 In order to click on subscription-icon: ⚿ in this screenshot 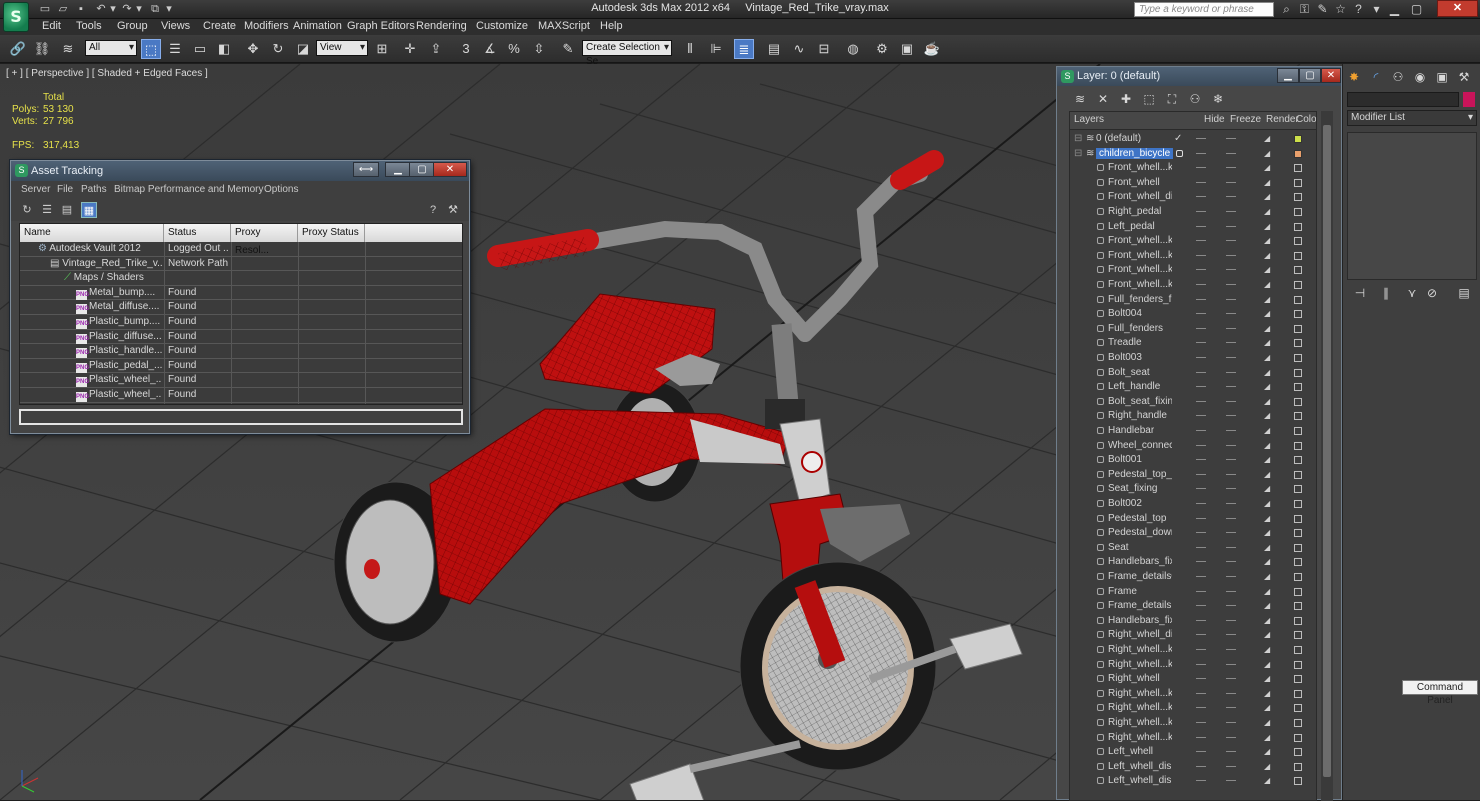, I will do `click(1304, 9)`.